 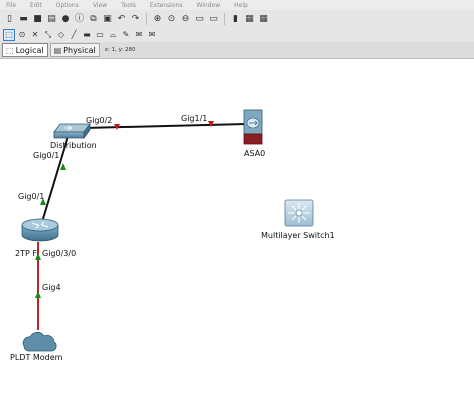 I want to click on zoom-reset-icon: ⊙, so click(x=171, y=19).